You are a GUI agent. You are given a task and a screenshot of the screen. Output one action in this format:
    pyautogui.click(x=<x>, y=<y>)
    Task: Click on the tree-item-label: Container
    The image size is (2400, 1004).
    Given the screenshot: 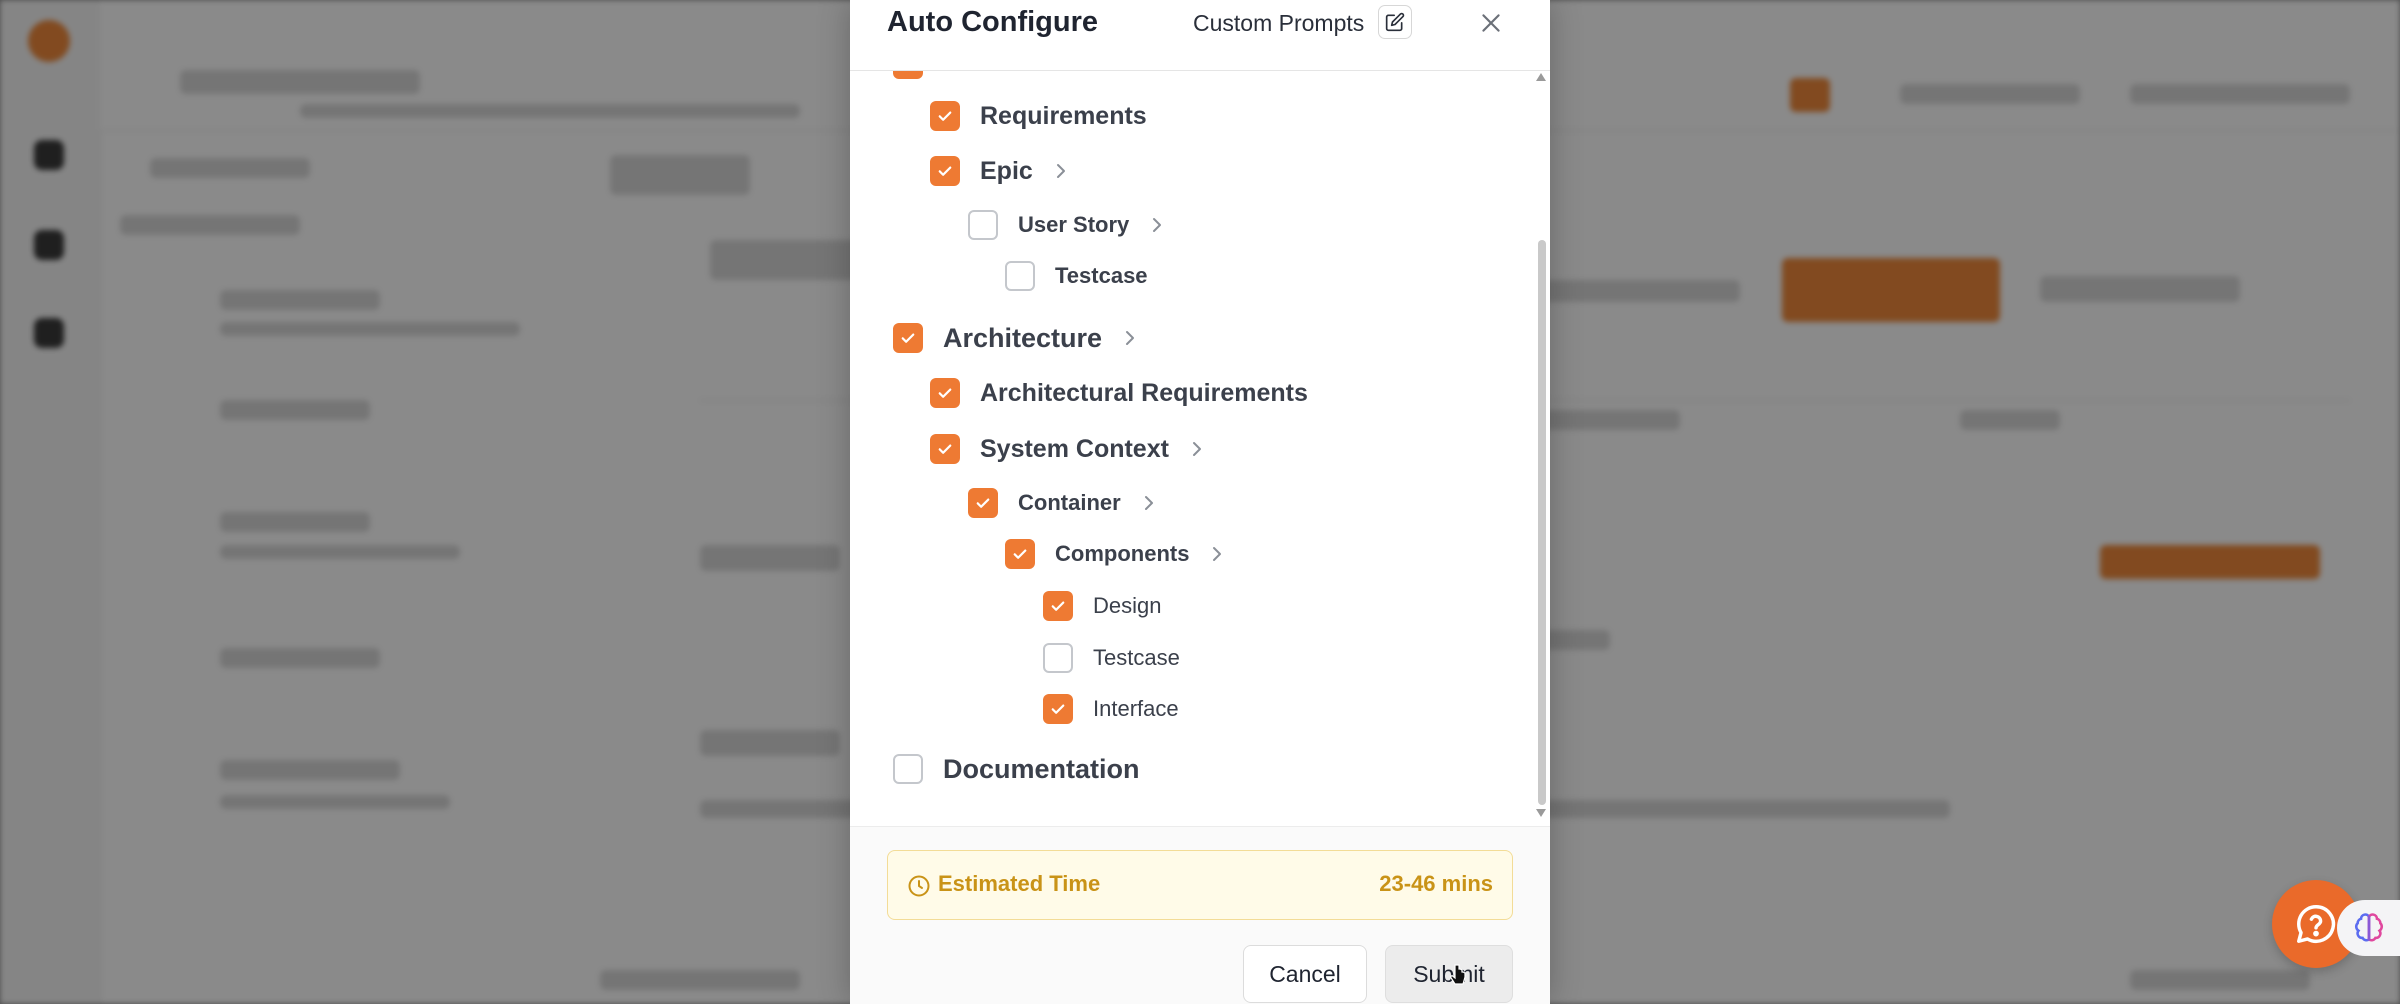 What is the action you would take?
    pyautogui.click(x=1069, y=502)
    